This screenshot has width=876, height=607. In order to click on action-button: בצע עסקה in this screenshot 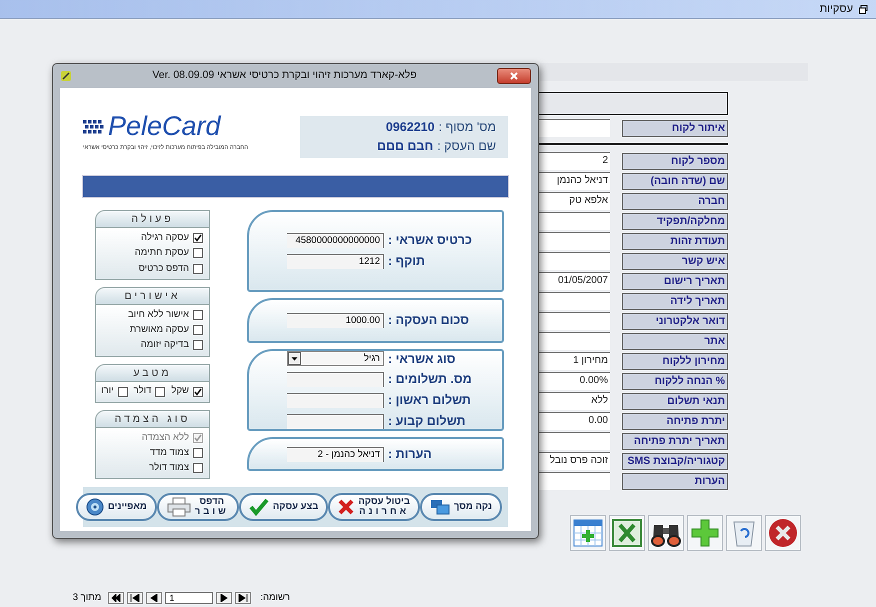, I will do `click(283, 507)`.